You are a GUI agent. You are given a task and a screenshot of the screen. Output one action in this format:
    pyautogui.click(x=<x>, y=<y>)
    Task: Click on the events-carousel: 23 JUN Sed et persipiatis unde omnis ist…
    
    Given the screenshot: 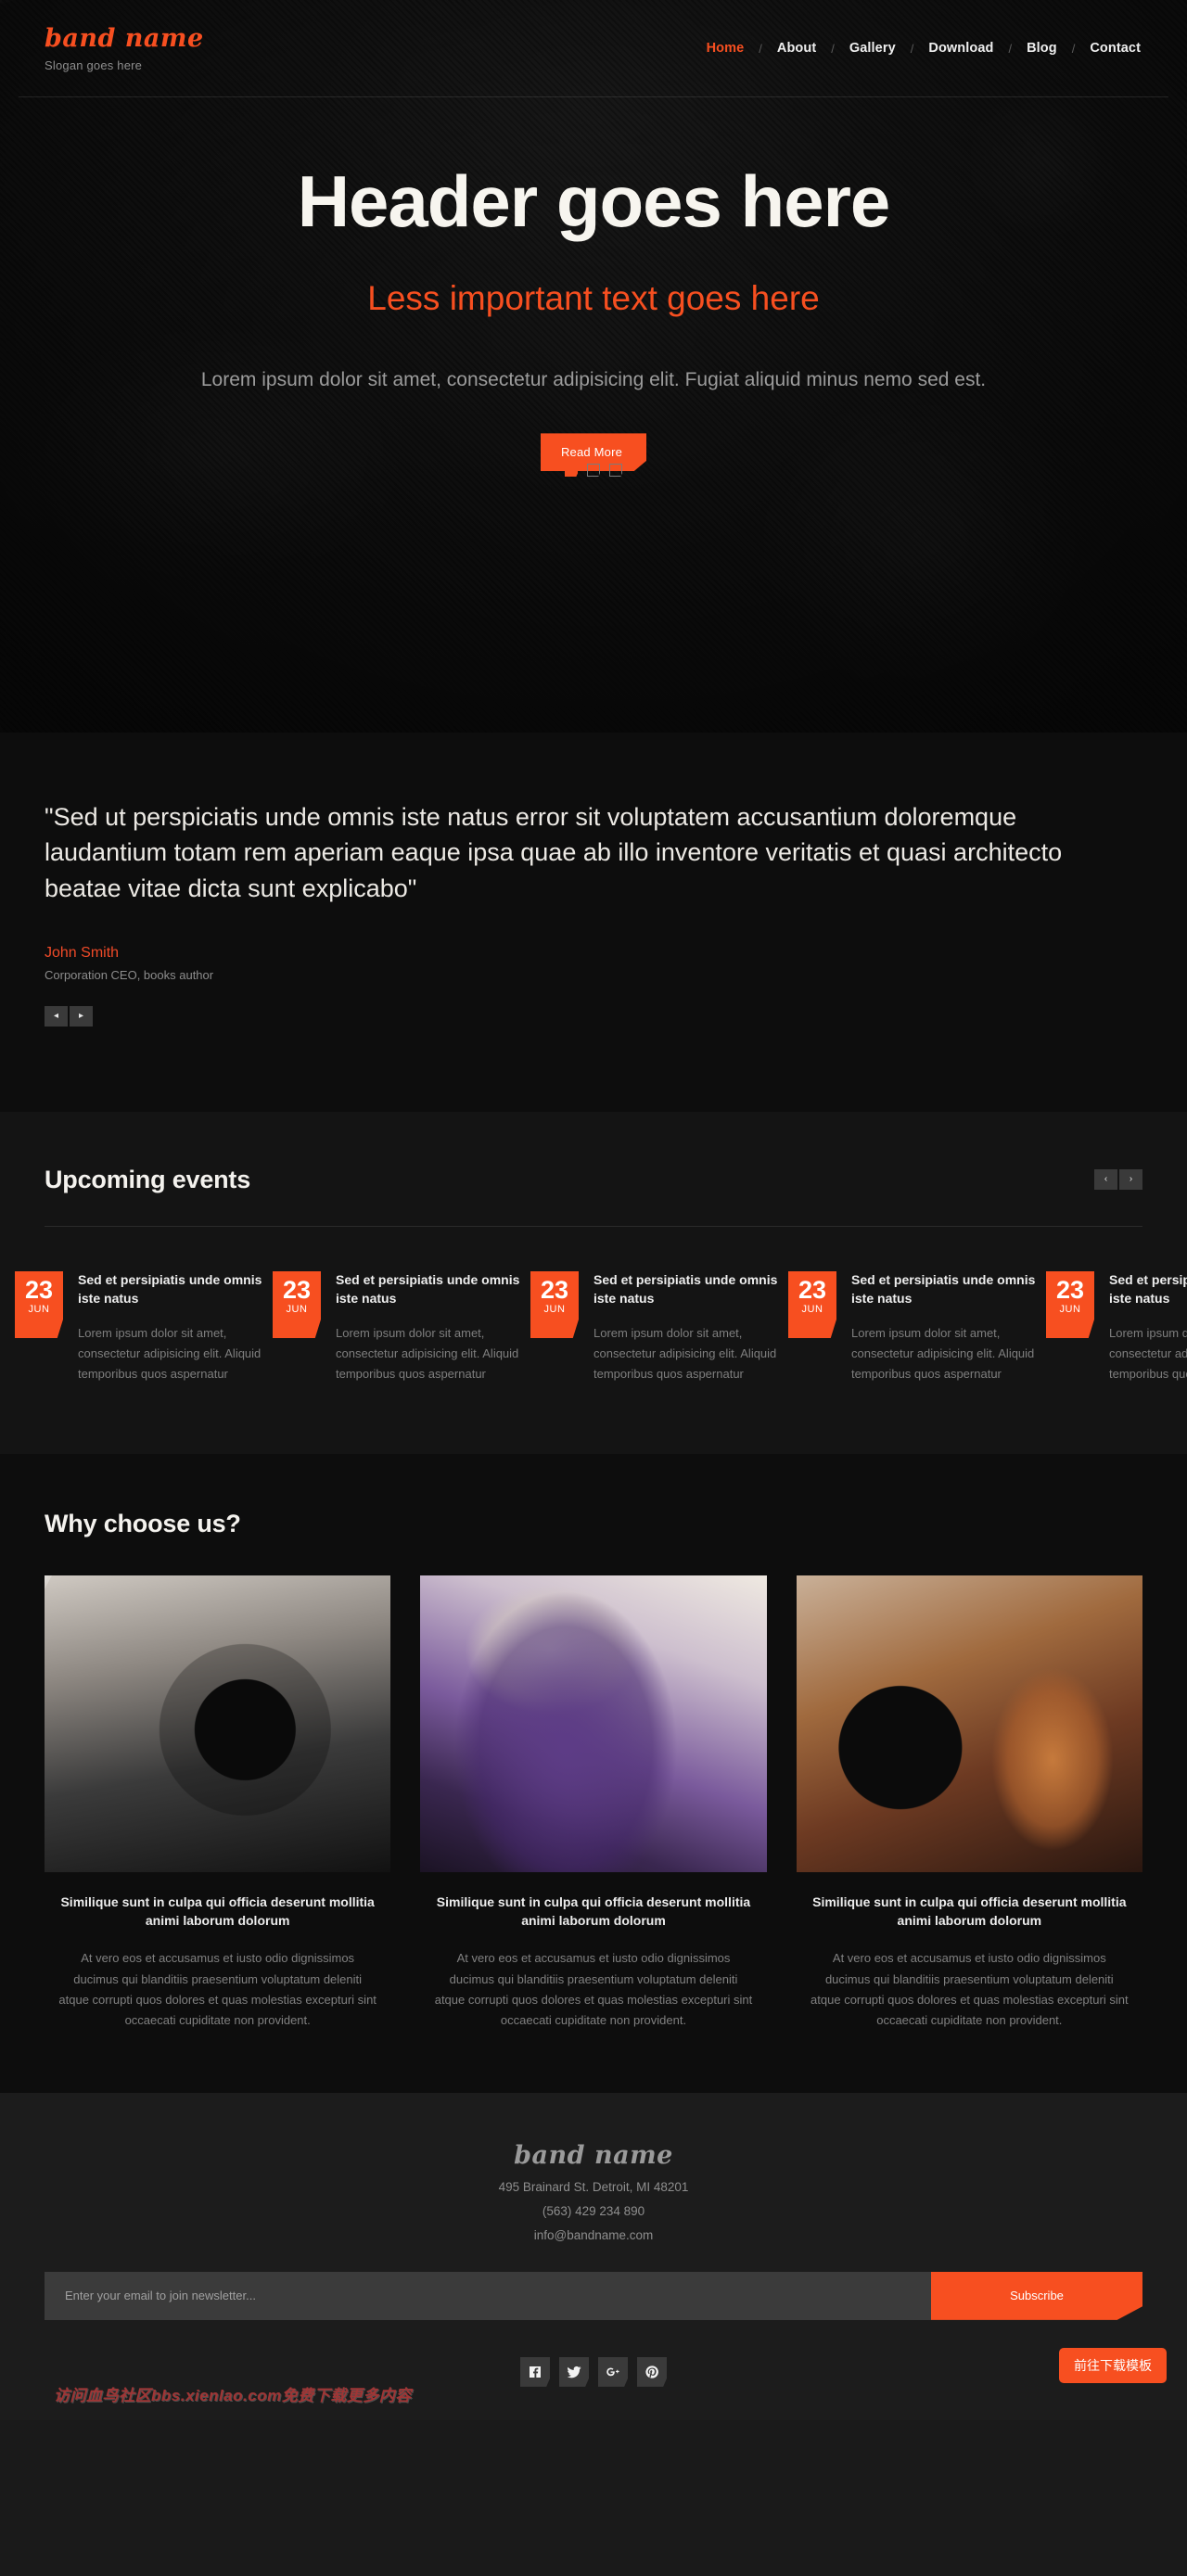 What is the action you would take?
    pyautogui.click(x=601, y=1327)
    